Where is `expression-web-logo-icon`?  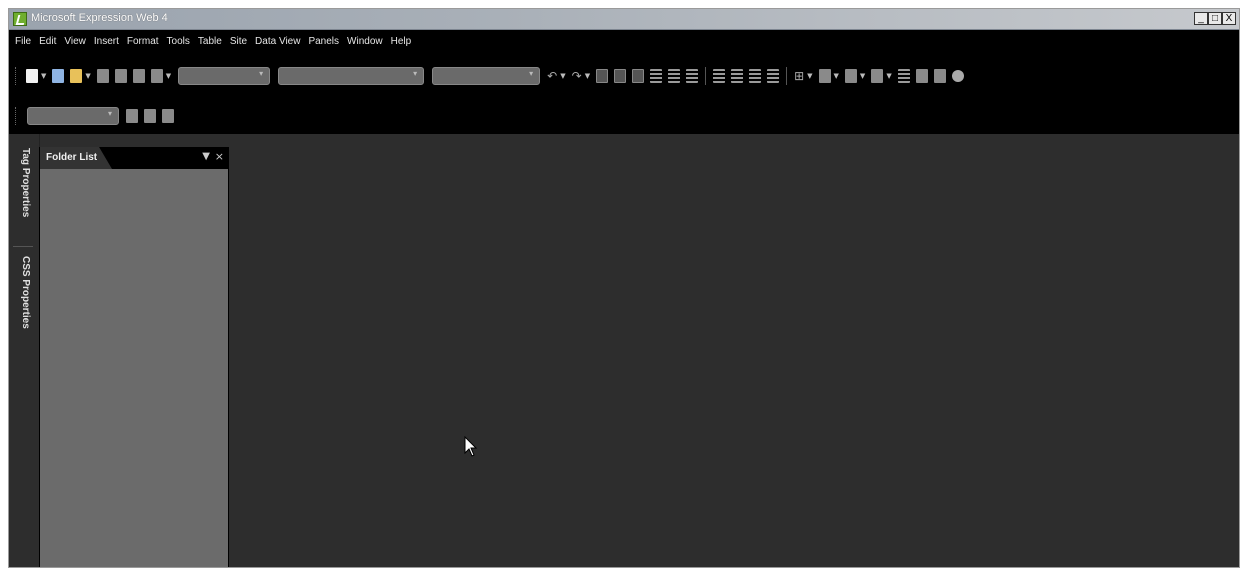
expression-web-logo-icon is located at coordinates (20, 19).